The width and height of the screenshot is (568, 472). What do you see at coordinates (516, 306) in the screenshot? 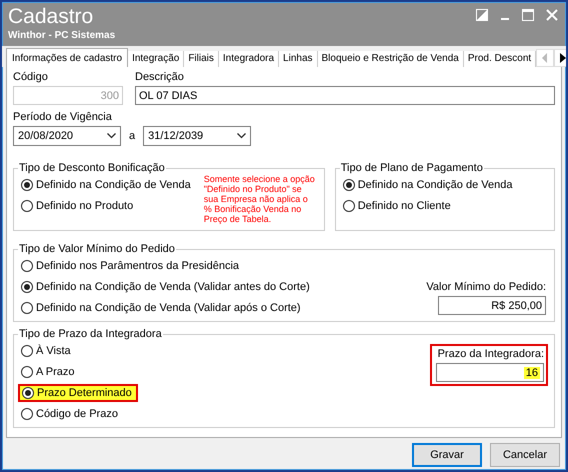
I see `field-value: R$ 250,00` at bounding box center [516, 306].